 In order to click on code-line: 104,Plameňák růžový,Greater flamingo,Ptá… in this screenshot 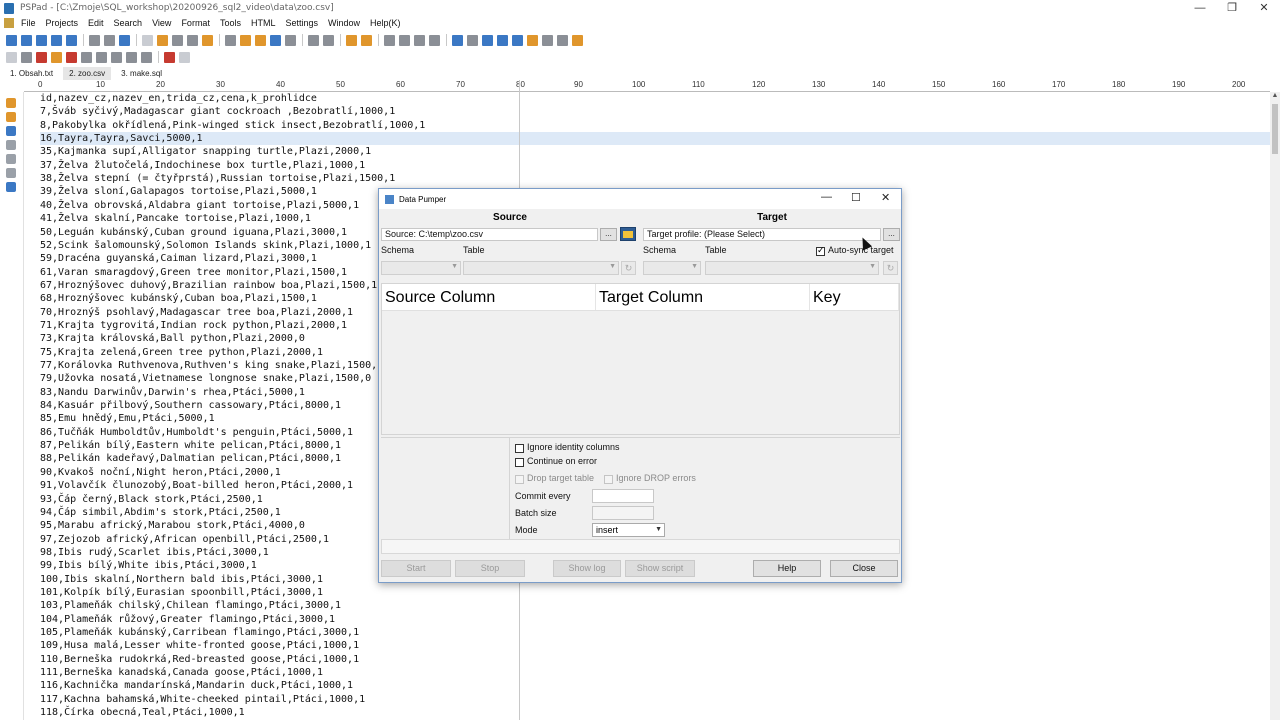, I will do `click(655, 619)`.